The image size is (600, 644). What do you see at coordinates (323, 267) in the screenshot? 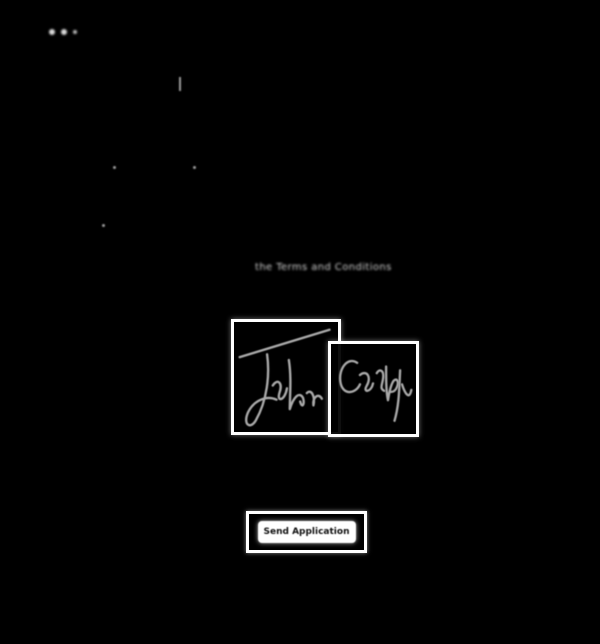
I see `terms-label: the Terms and Conditions` at bounding box center [323, 267].